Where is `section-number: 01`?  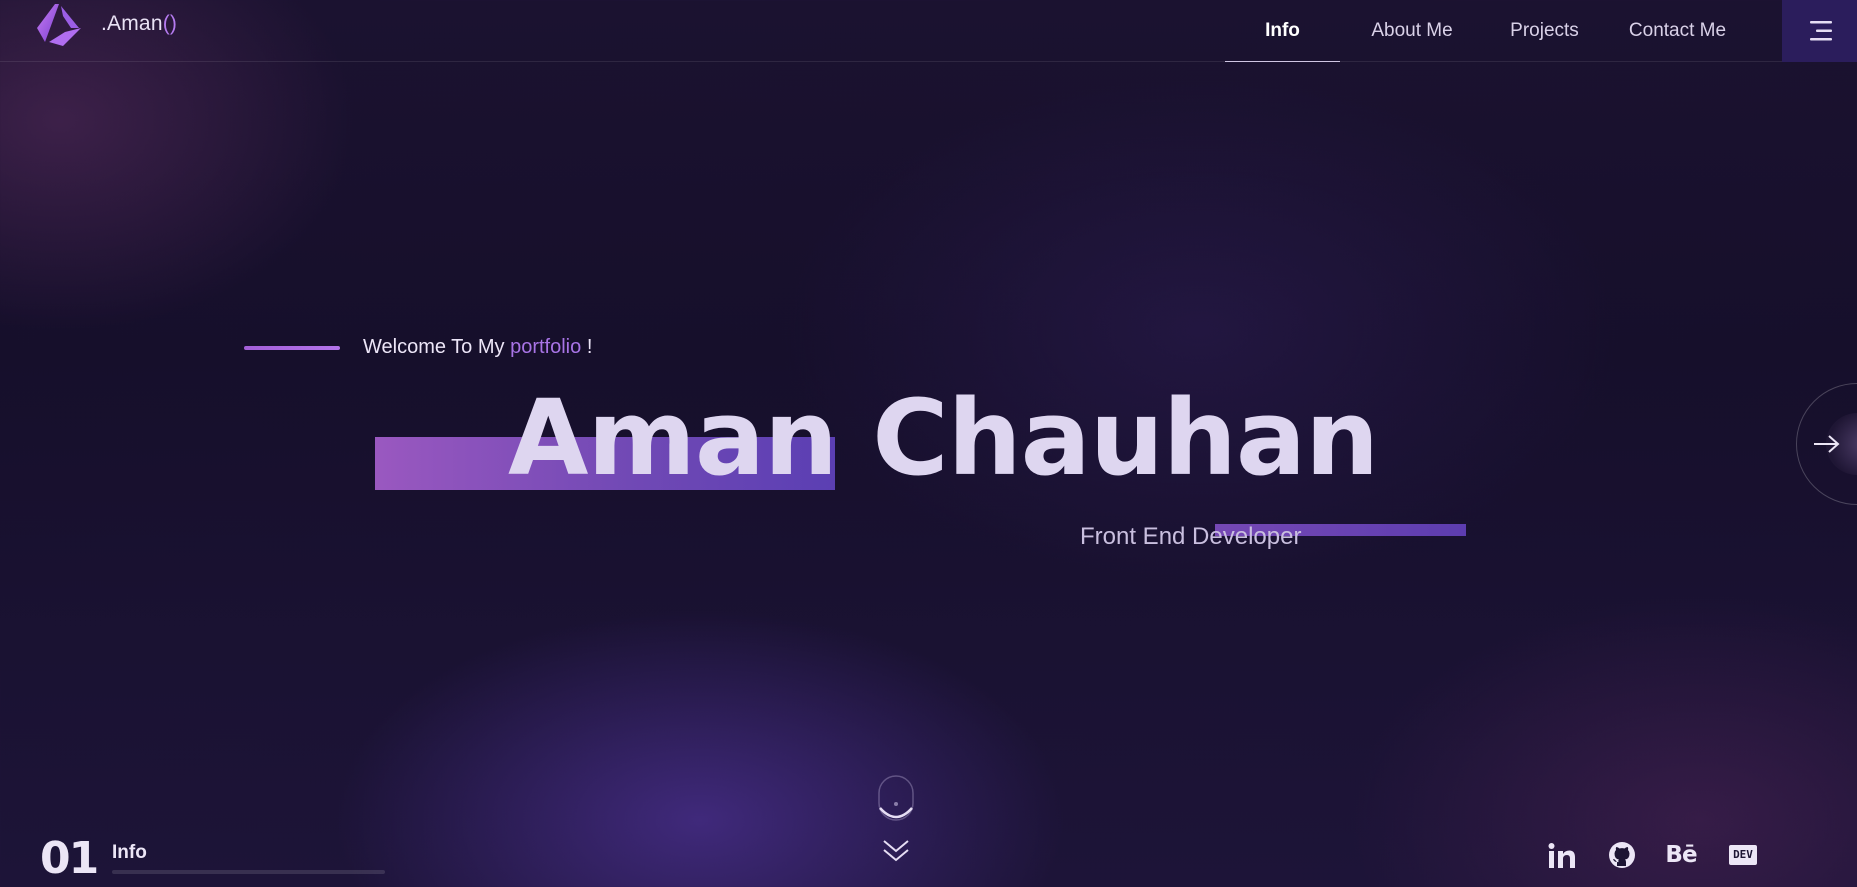 section-number: 01 is located at coordinates (69, 858).